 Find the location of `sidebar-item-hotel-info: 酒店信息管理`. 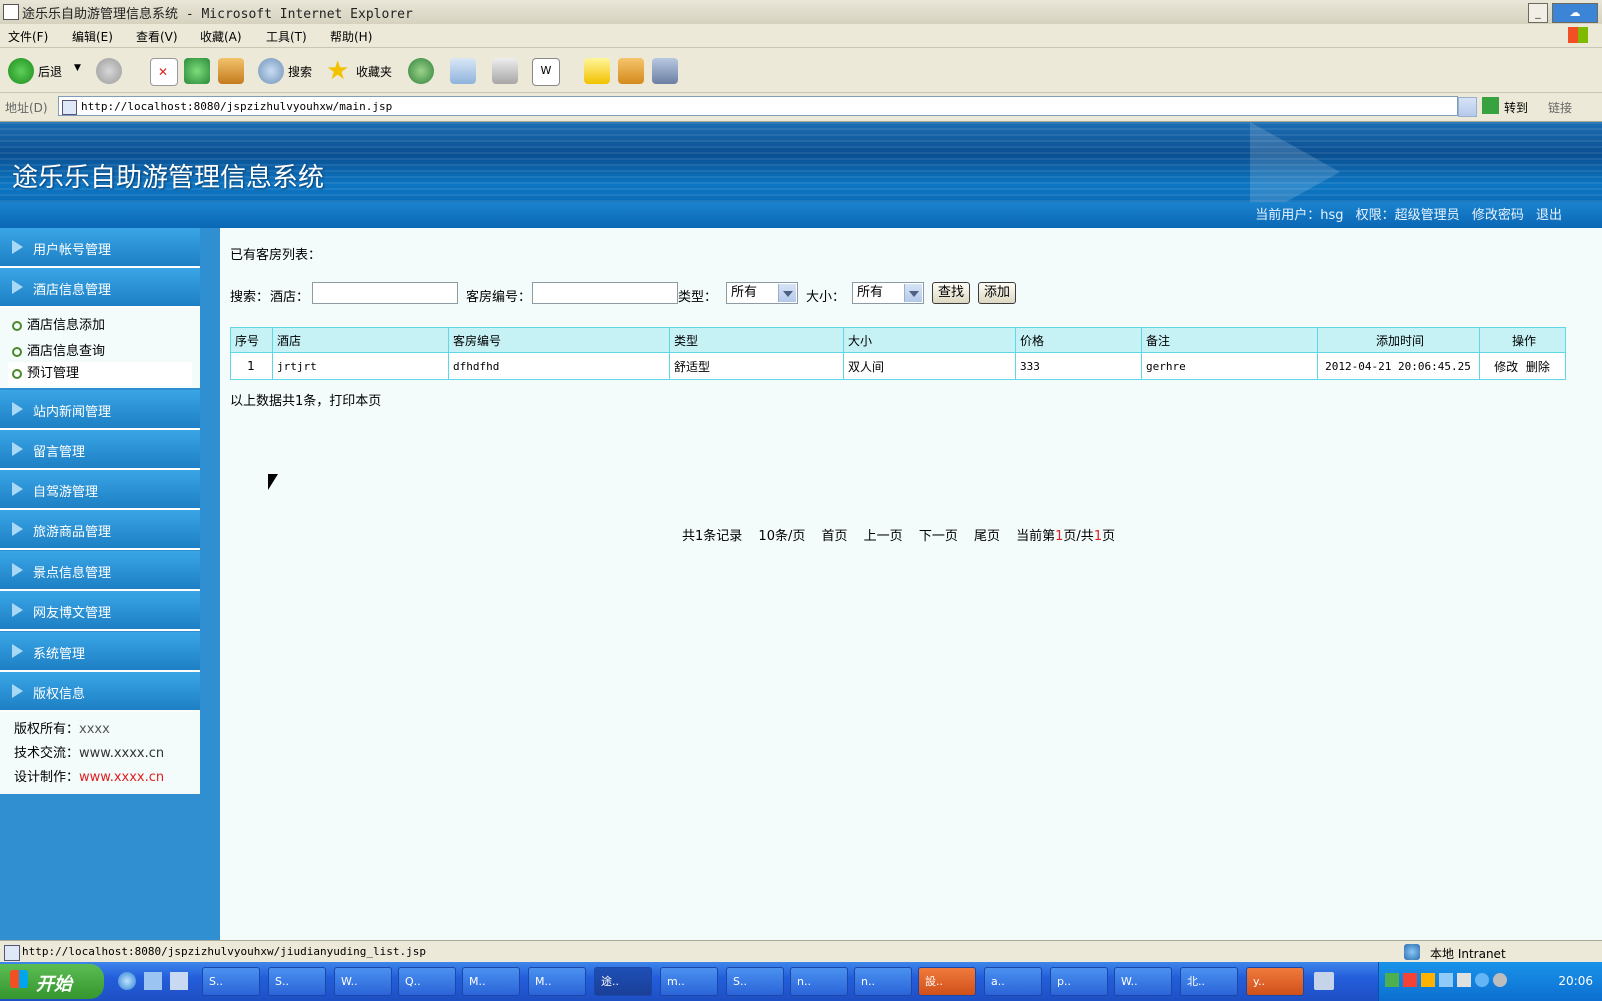

sidebar-item-hotel-info: 酒店信息管理 is located at coordinates (100, 288).